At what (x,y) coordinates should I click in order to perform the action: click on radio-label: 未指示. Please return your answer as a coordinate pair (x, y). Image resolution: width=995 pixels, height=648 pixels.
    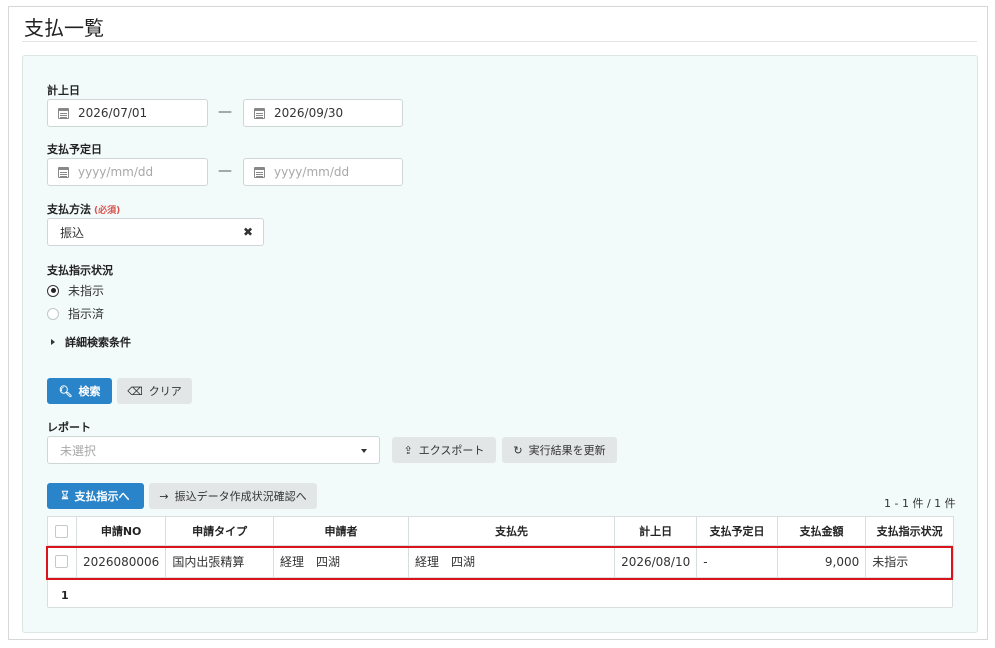
    Looking at the image, I should click on (86, 291).